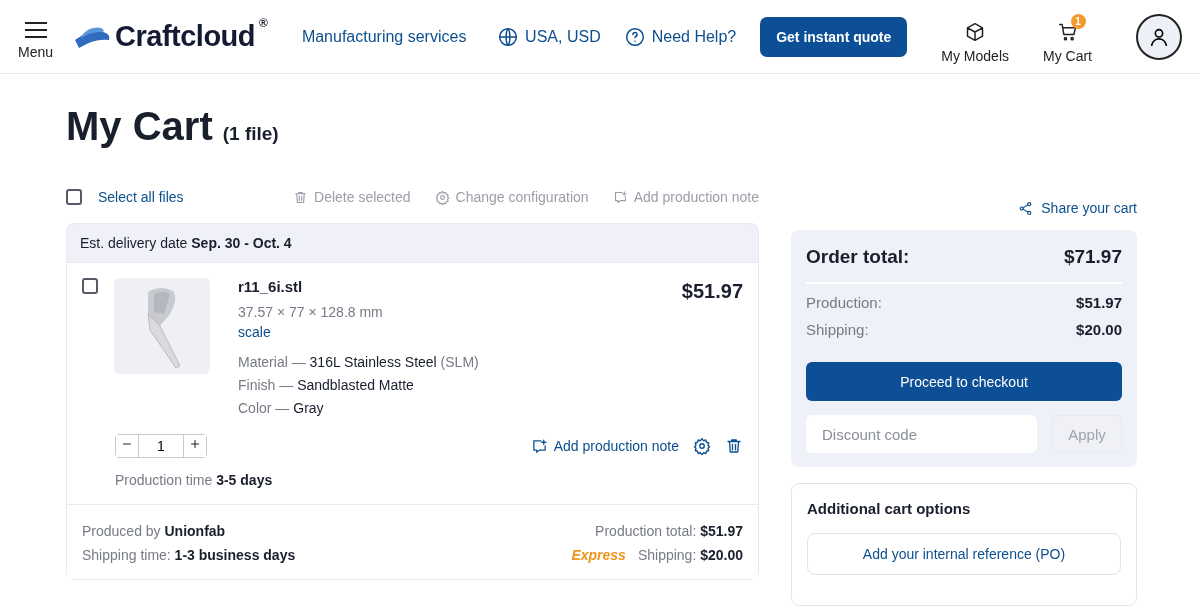 This screenshot has height=616, width=1200. What do you see at coordinates (508, 36) in the screenshot?
I see `globe-icon` at bounding box center [508, 36].